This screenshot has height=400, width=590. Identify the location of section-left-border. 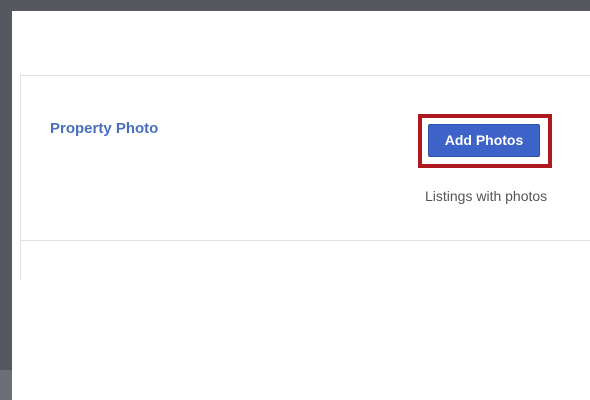
(20, 177).